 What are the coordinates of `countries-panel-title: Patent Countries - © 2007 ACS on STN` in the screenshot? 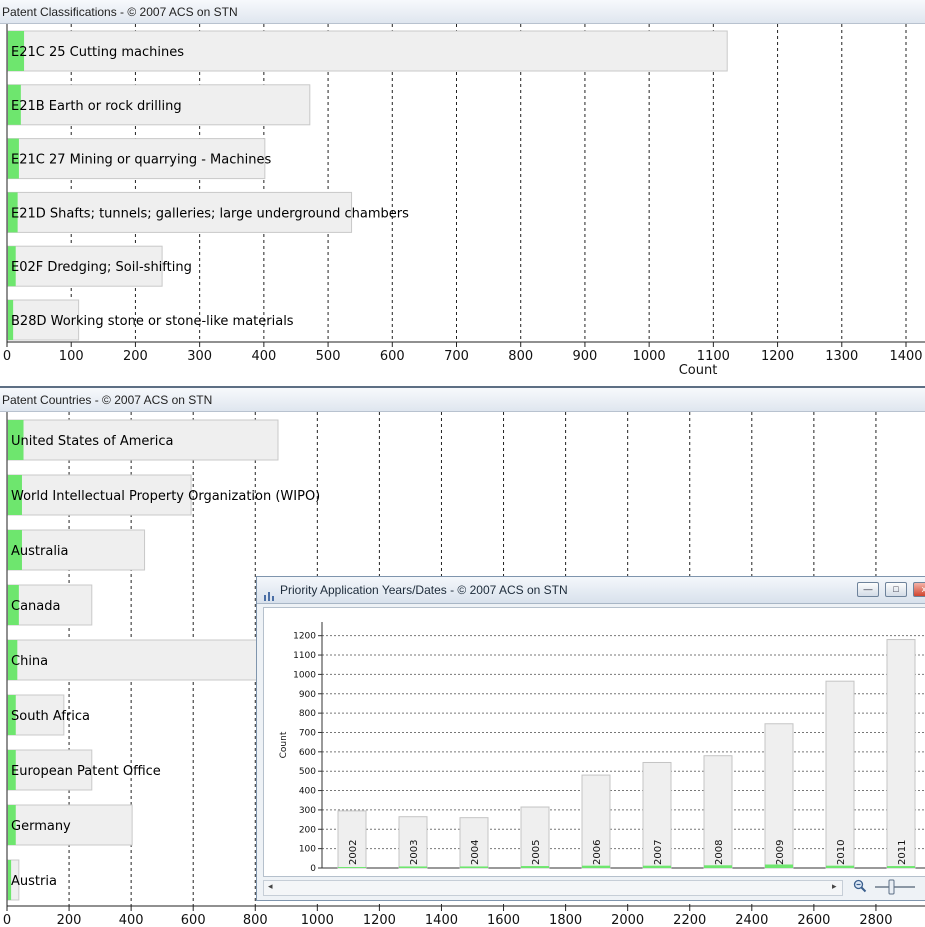 It's located at (462, 400).